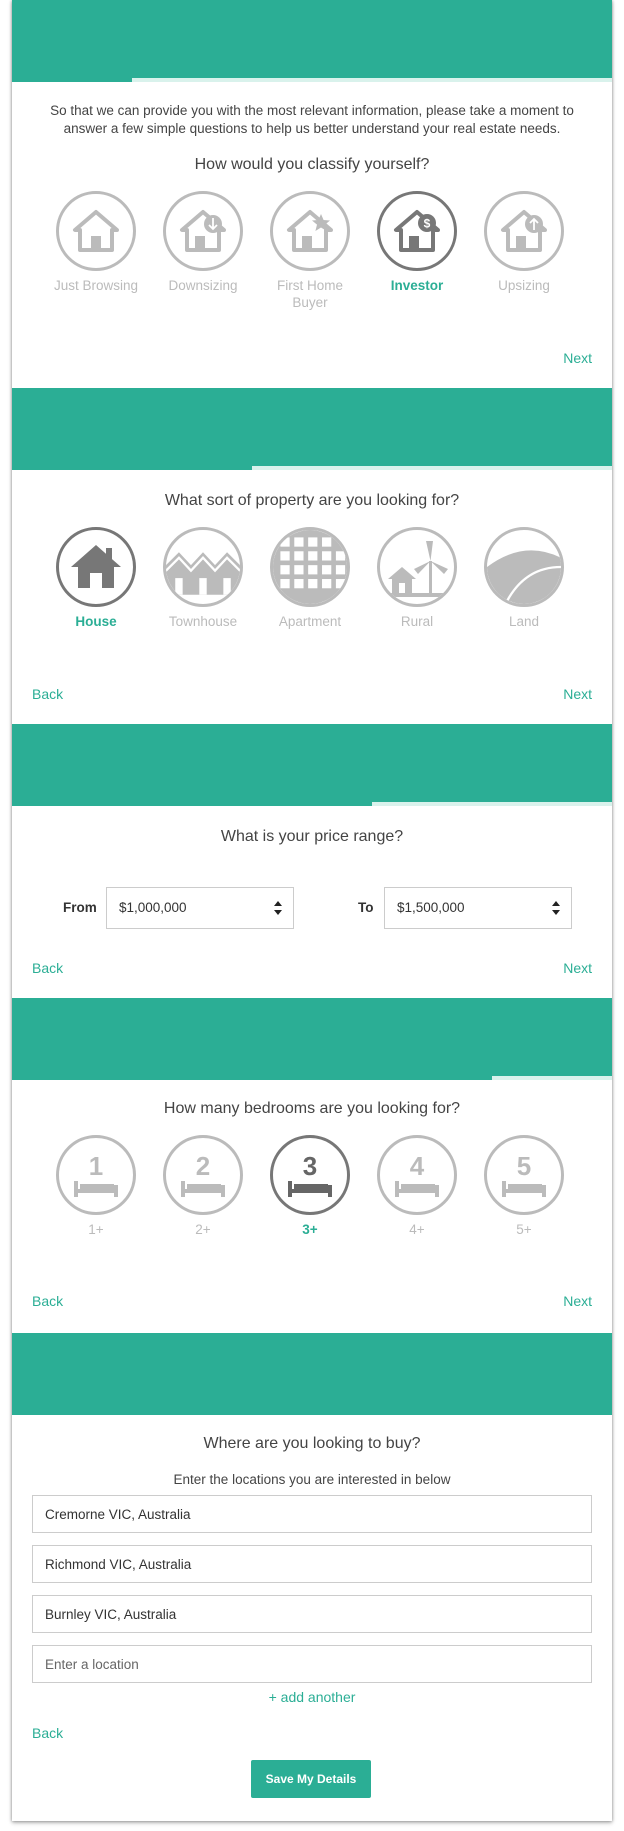  I want to click on svg-text: 5, so click(524, 1166).